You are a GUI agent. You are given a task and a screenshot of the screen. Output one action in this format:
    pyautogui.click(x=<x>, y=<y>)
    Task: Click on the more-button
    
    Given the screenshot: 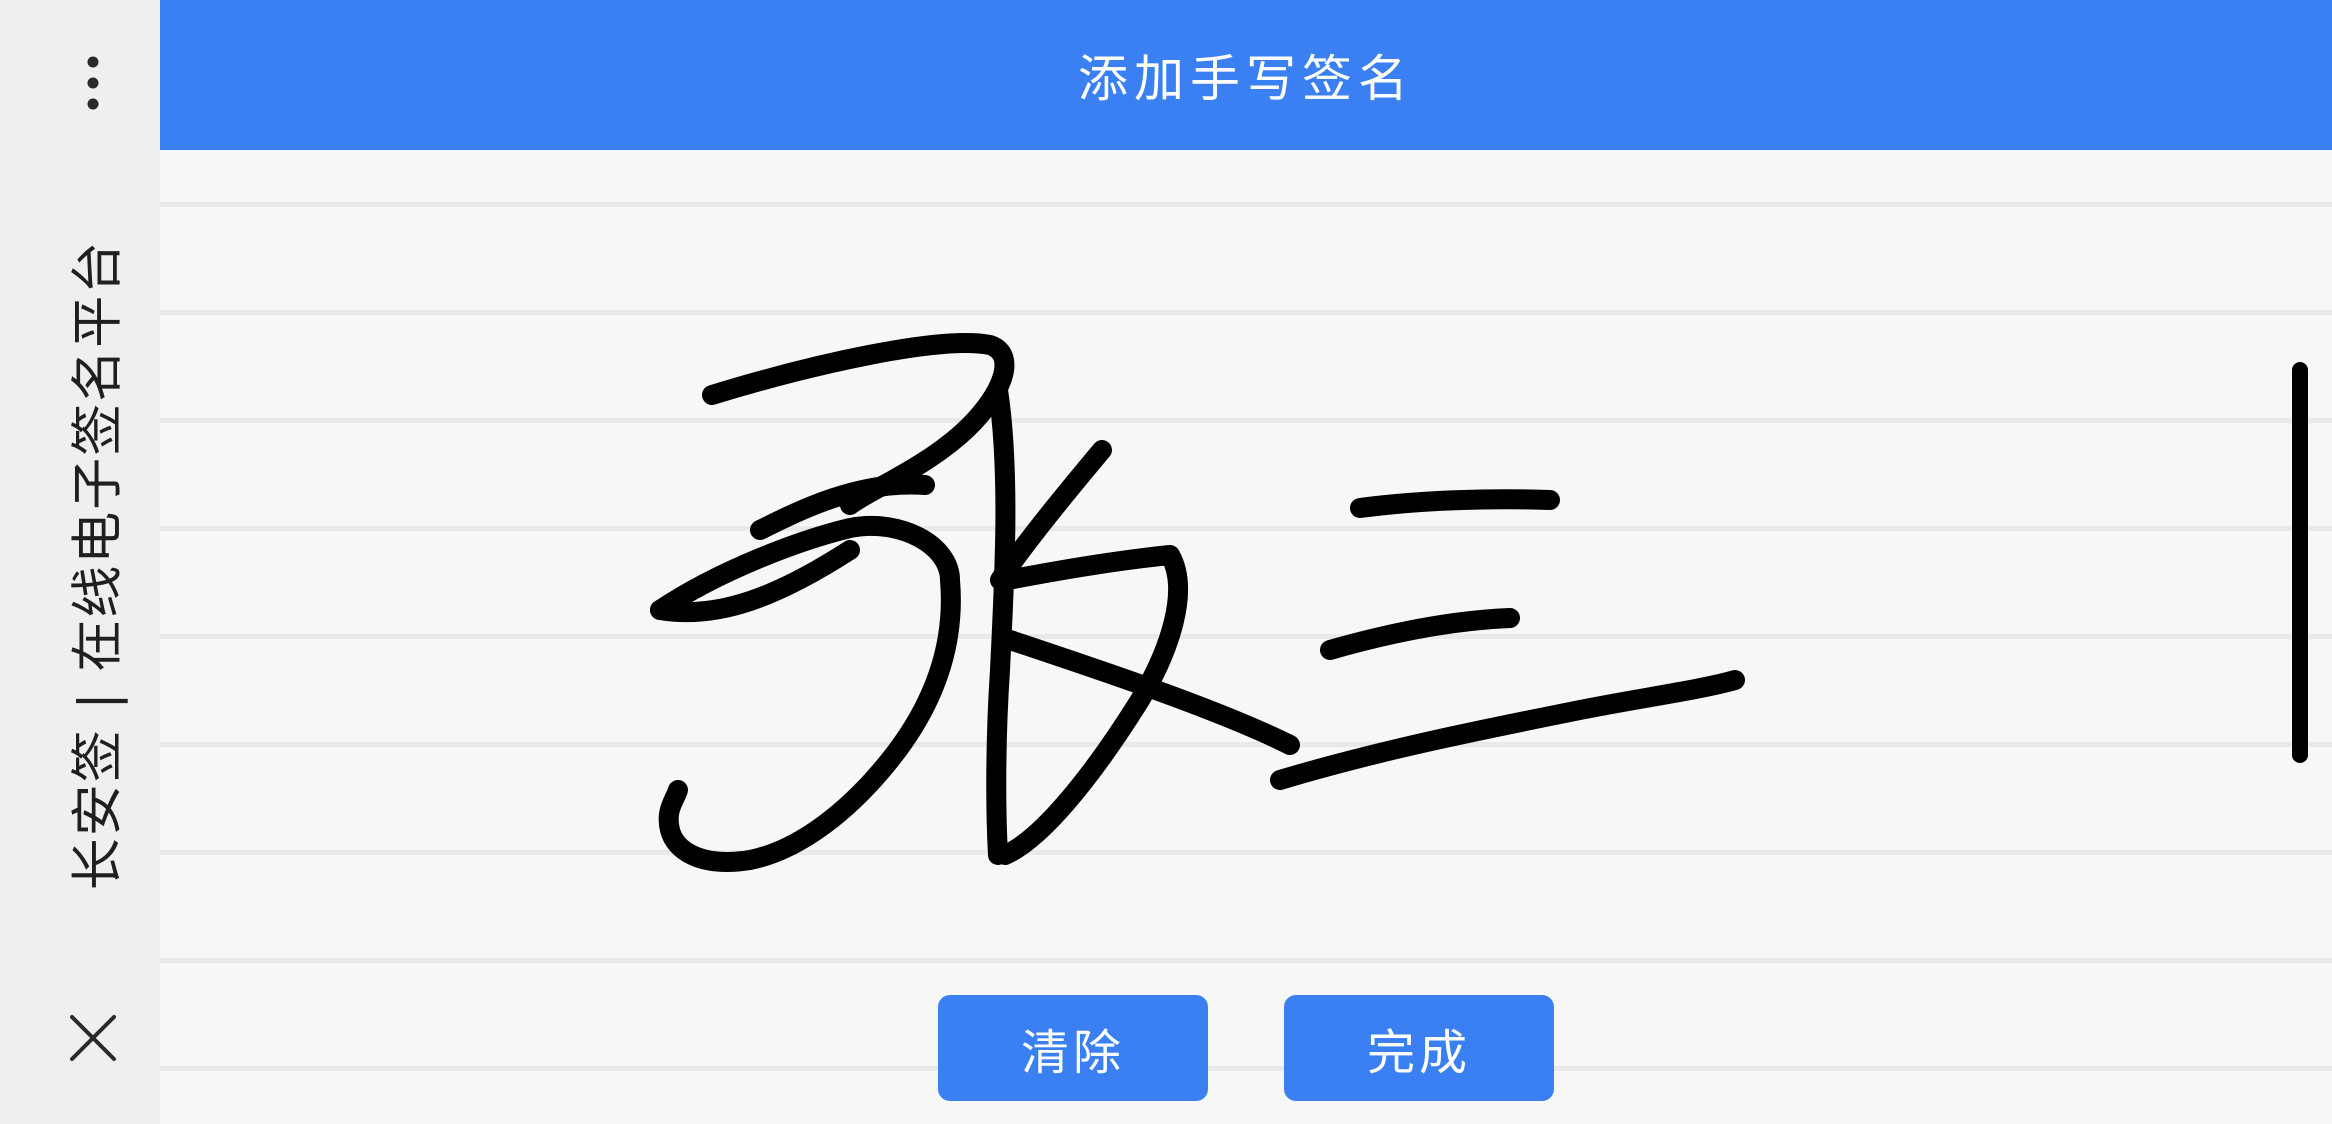 What is the action you would take?
    pyautogui.click(x=93, y=83)
    